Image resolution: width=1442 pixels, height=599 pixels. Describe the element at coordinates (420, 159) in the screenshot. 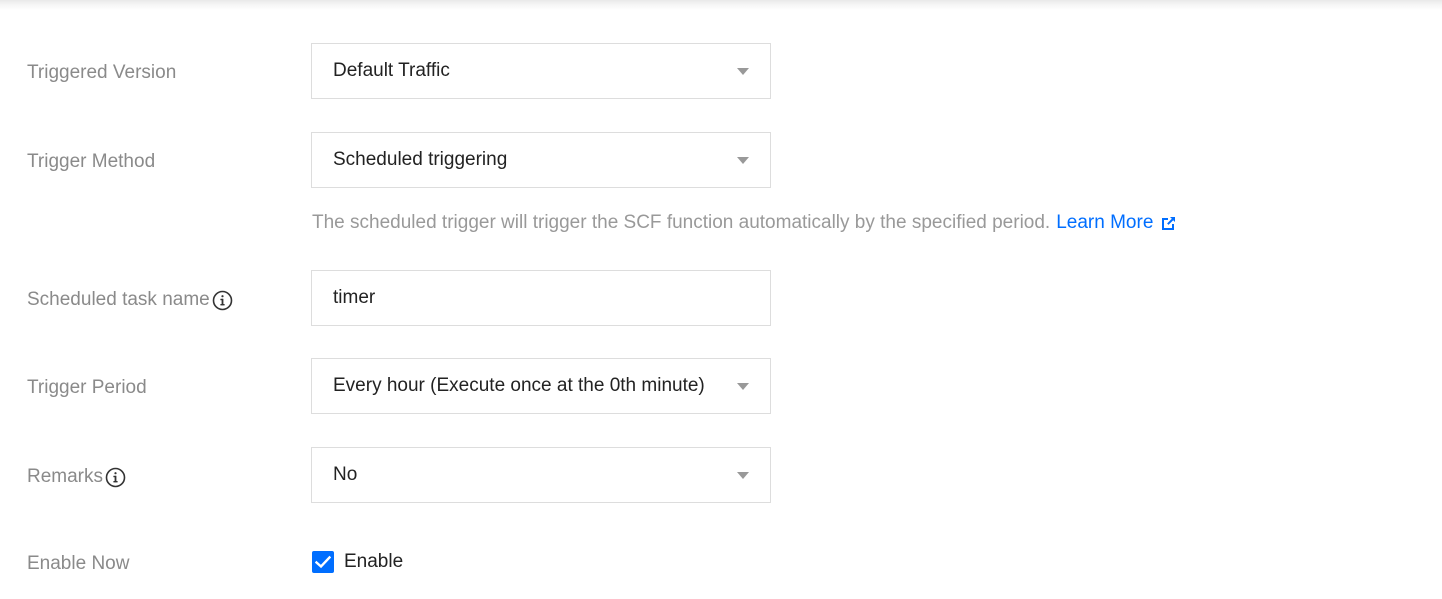

I see `trigger-method-value: Scheduled triggering` at that location.